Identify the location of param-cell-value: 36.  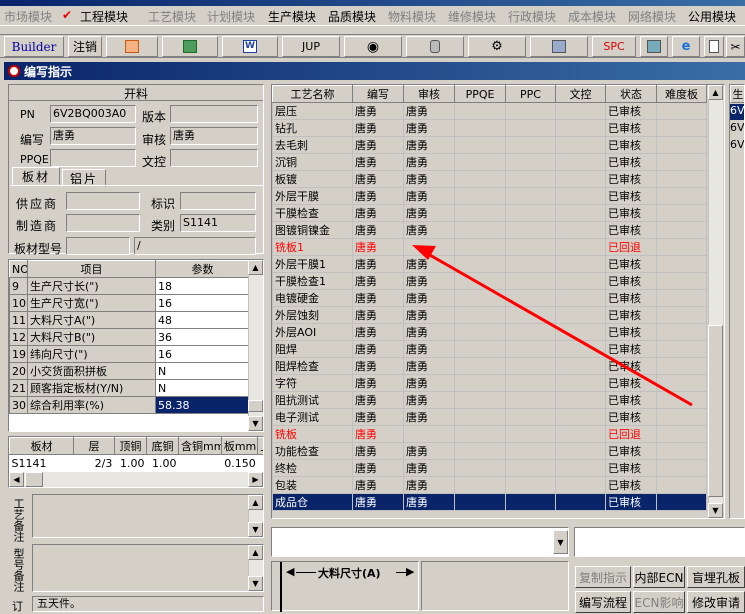
(202, 337).